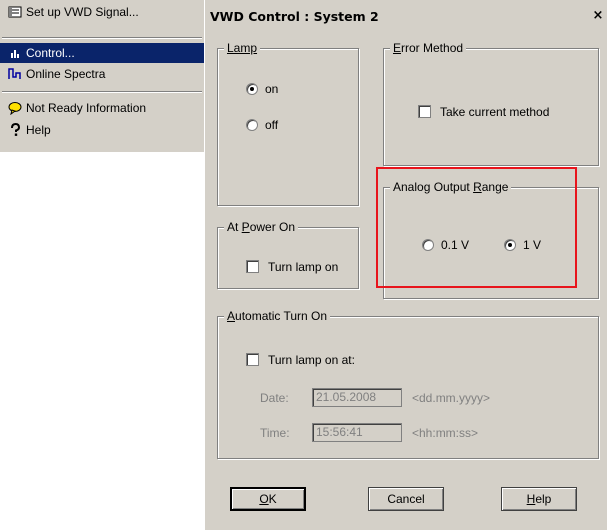  I want to click on lamp-off-radio, so click(252, 125).